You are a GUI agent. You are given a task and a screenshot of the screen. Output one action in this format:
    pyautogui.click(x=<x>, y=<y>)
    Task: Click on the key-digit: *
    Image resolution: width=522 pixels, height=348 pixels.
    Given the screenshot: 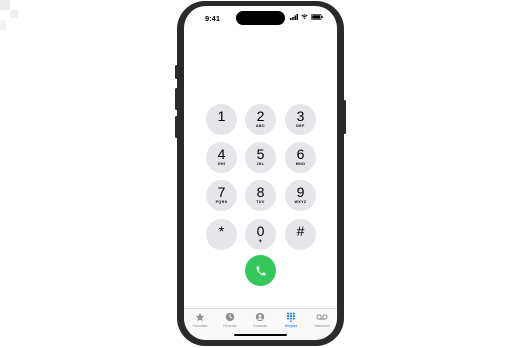 What is the action you would take?
    pyautogui.click(x=221, y=231)
    